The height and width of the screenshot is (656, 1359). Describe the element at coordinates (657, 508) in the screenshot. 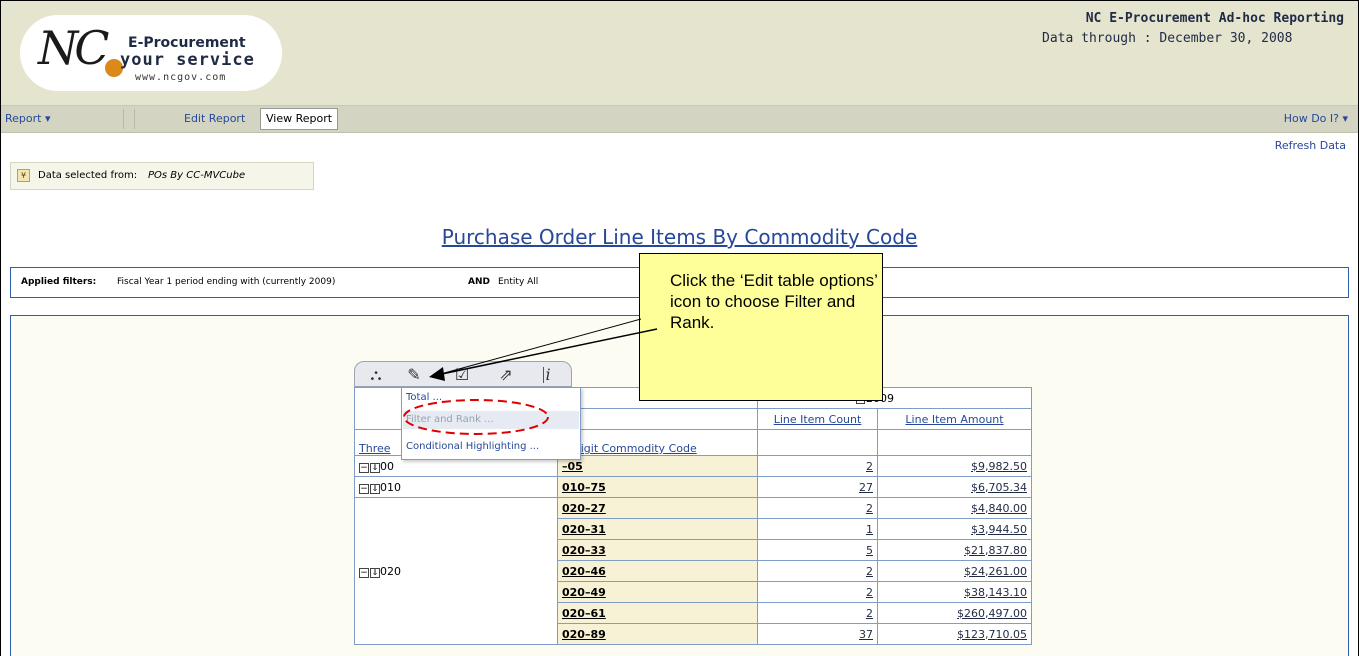

I see `commodity-code-cell: 020–27` at that location.